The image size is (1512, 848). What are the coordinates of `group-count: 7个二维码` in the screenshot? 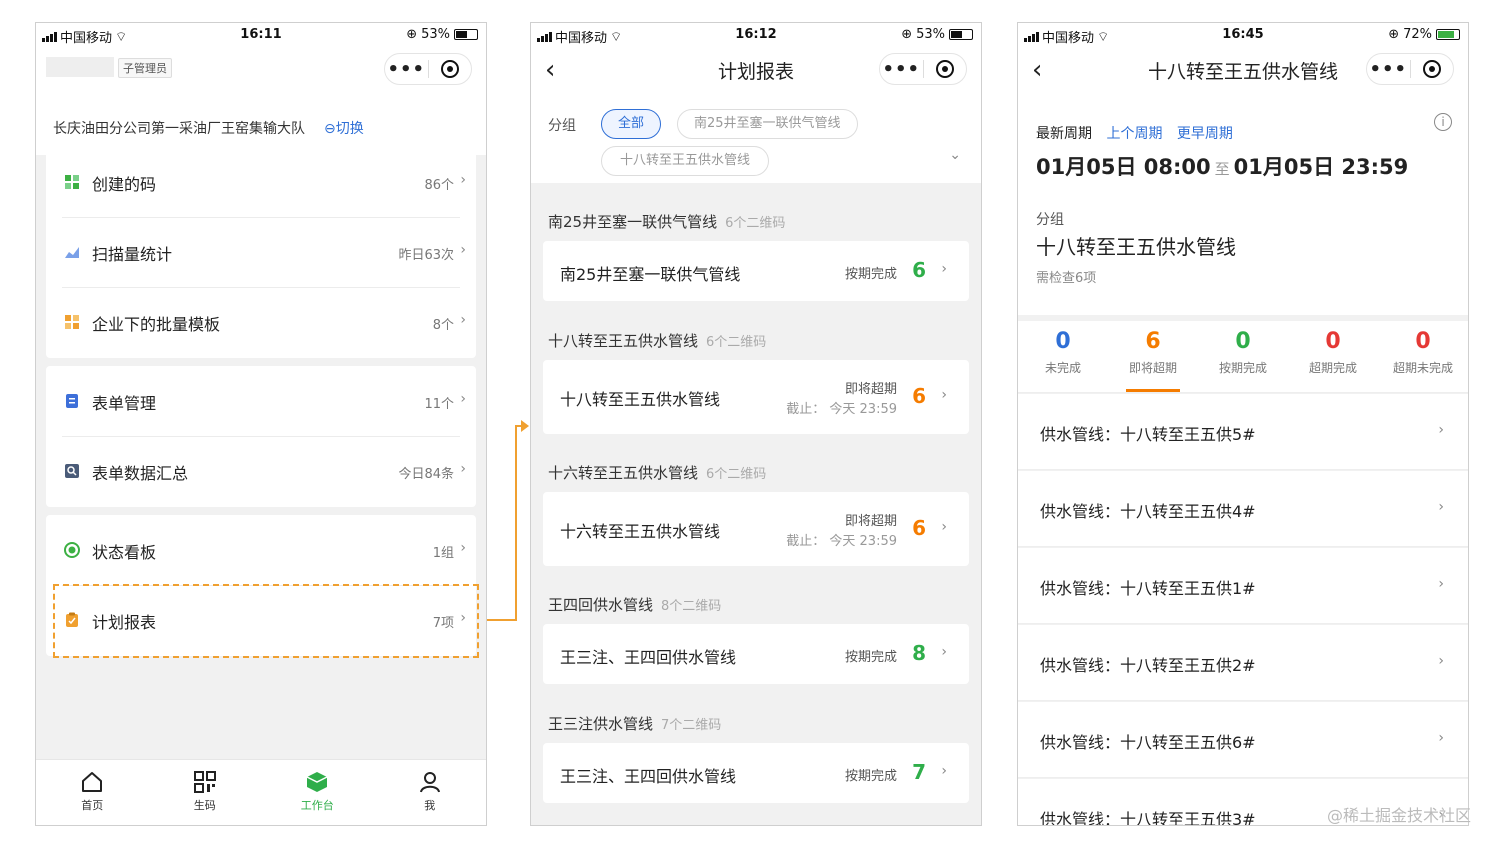 It's located at (691, 725).